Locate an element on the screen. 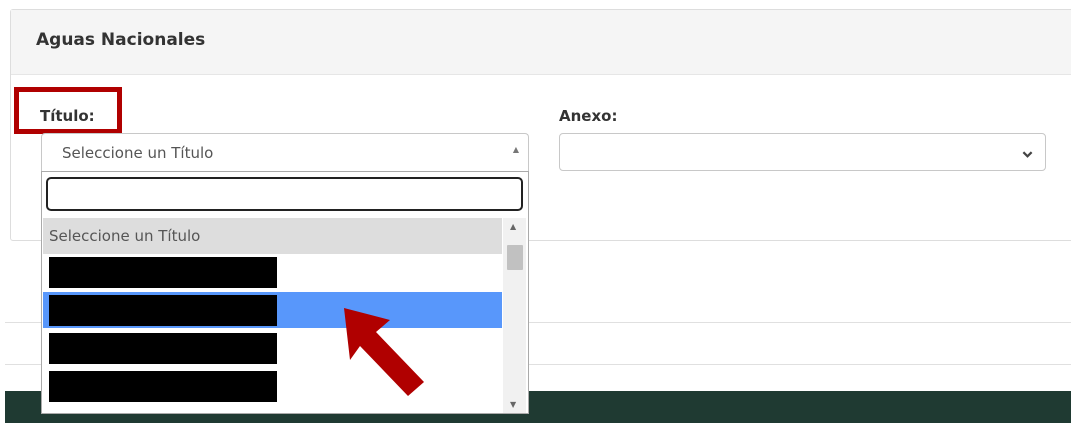 The height and width of the screenshot is (423, 1071). chevron-down-icon is located at coordinates (1027, 154).